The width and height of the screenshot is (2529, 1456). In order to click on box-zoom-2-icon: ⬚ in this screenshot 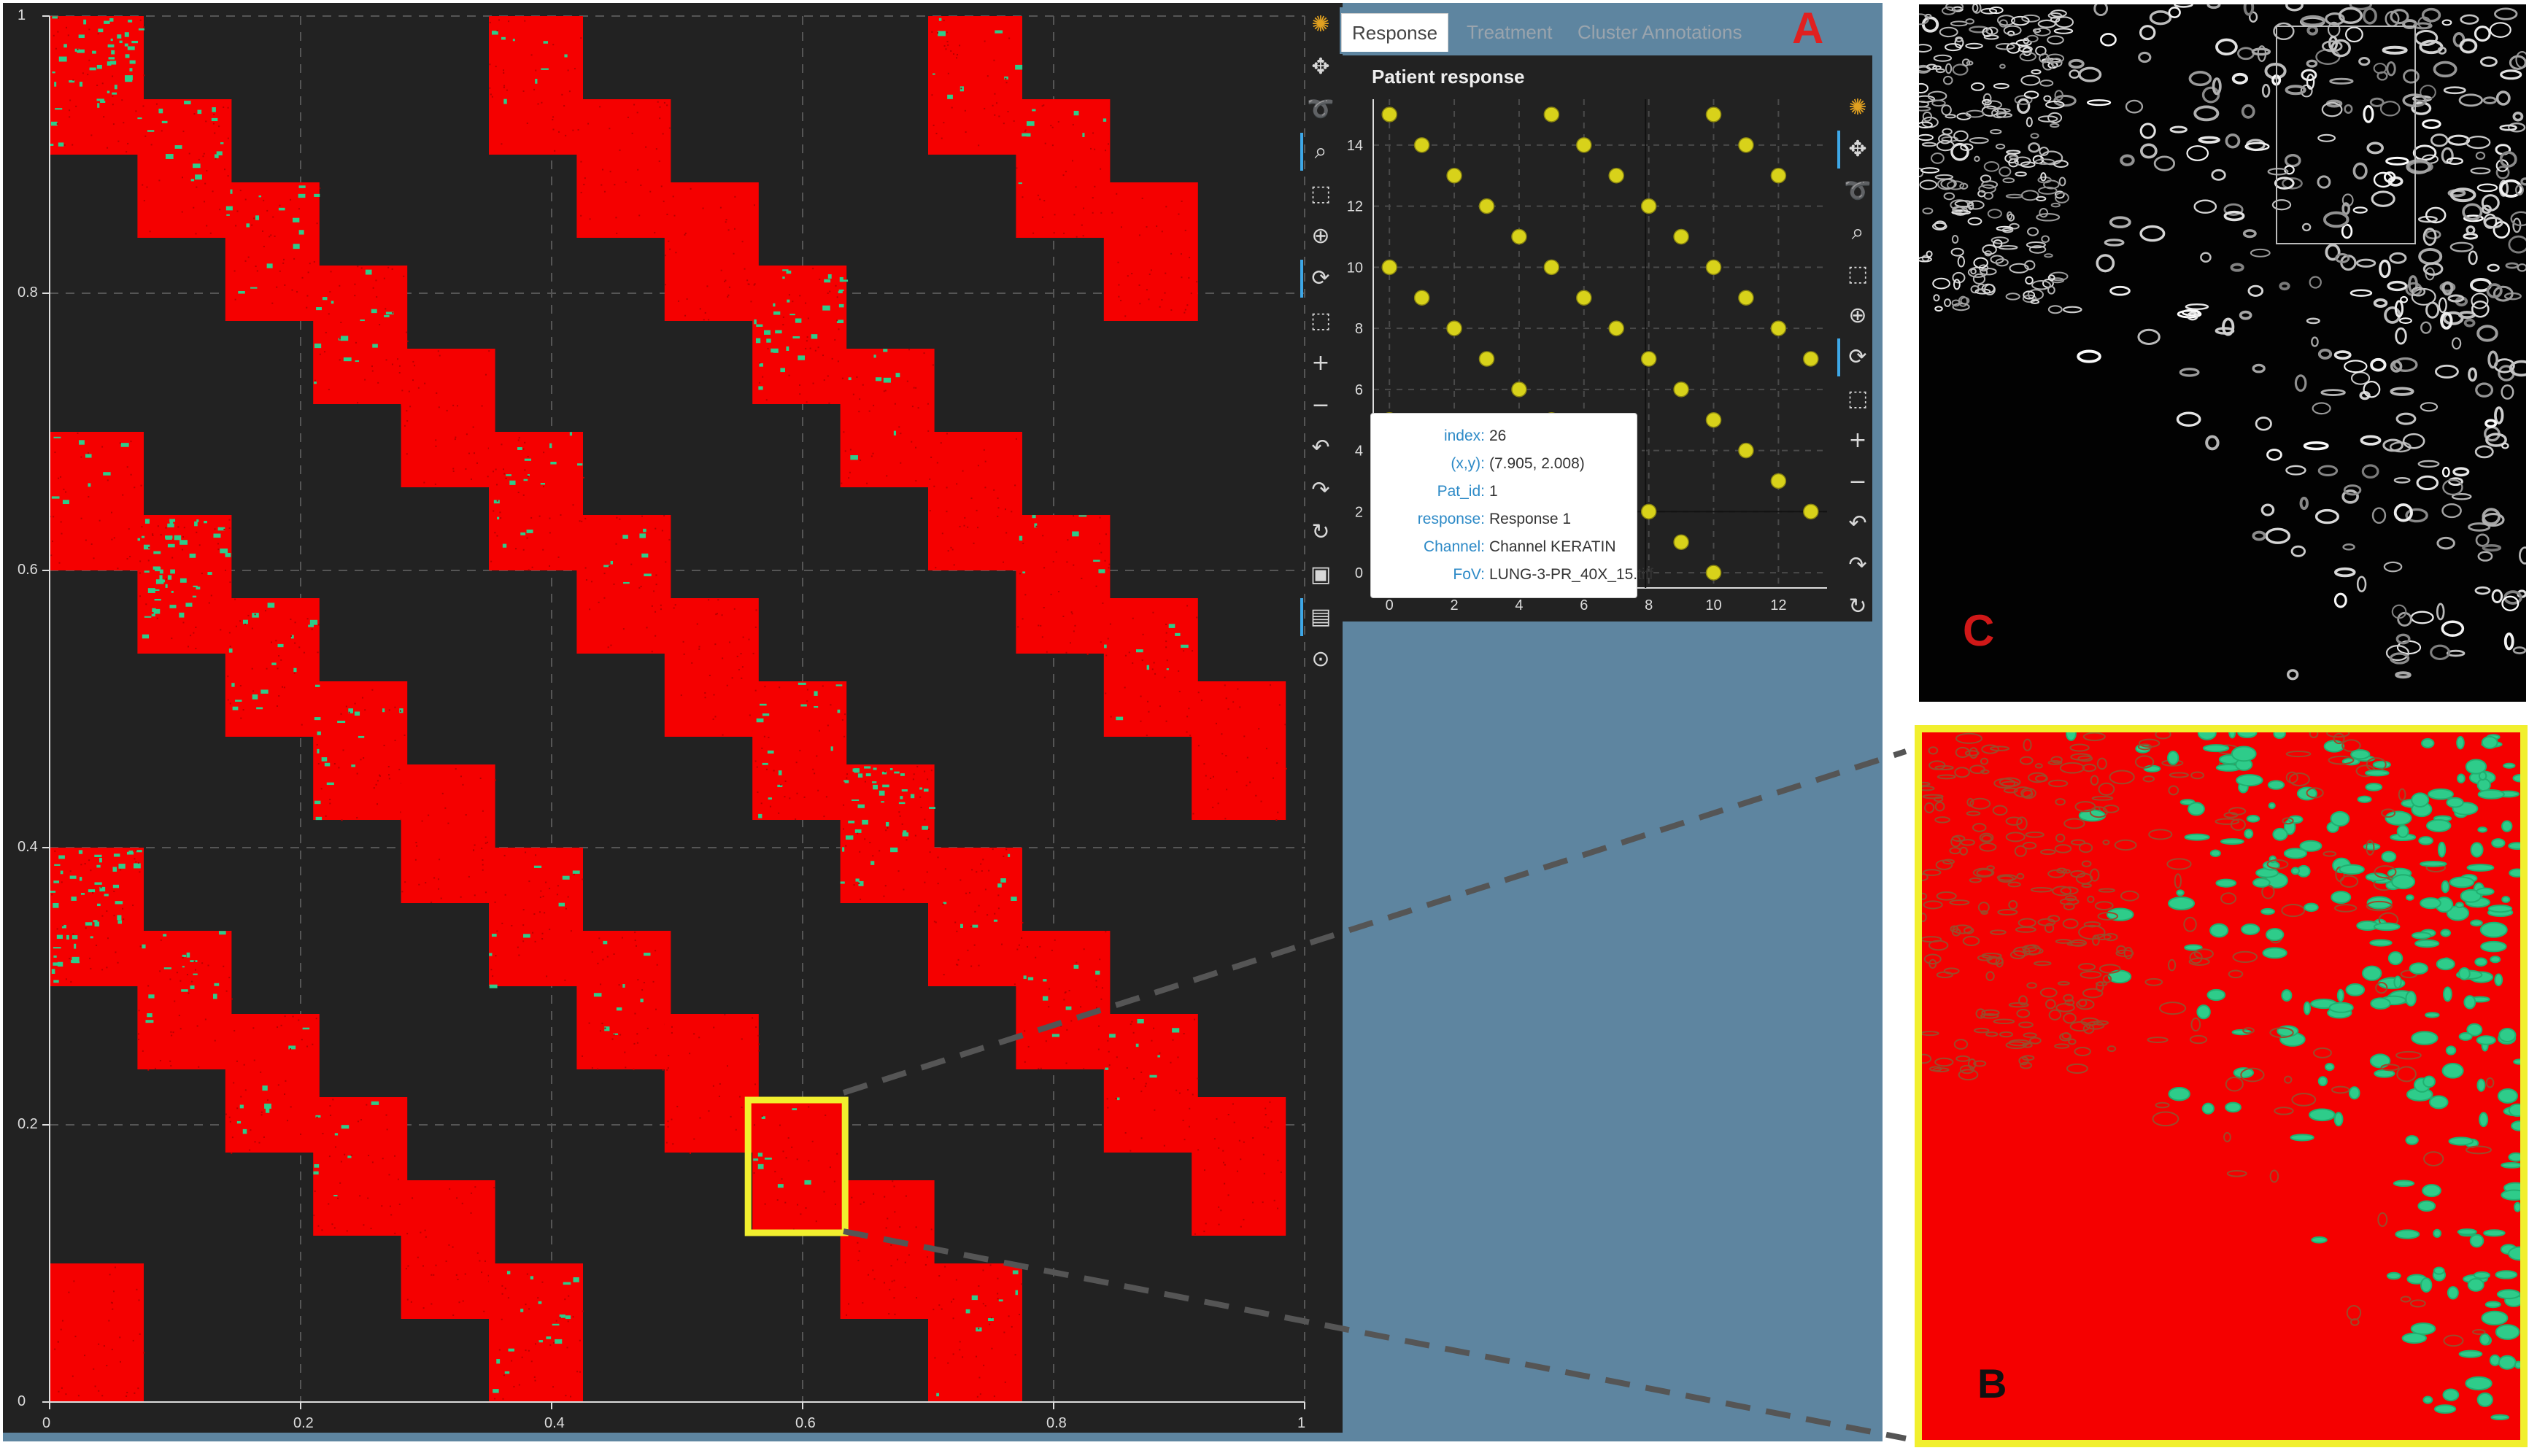, I will do `click(1857, 399)`.